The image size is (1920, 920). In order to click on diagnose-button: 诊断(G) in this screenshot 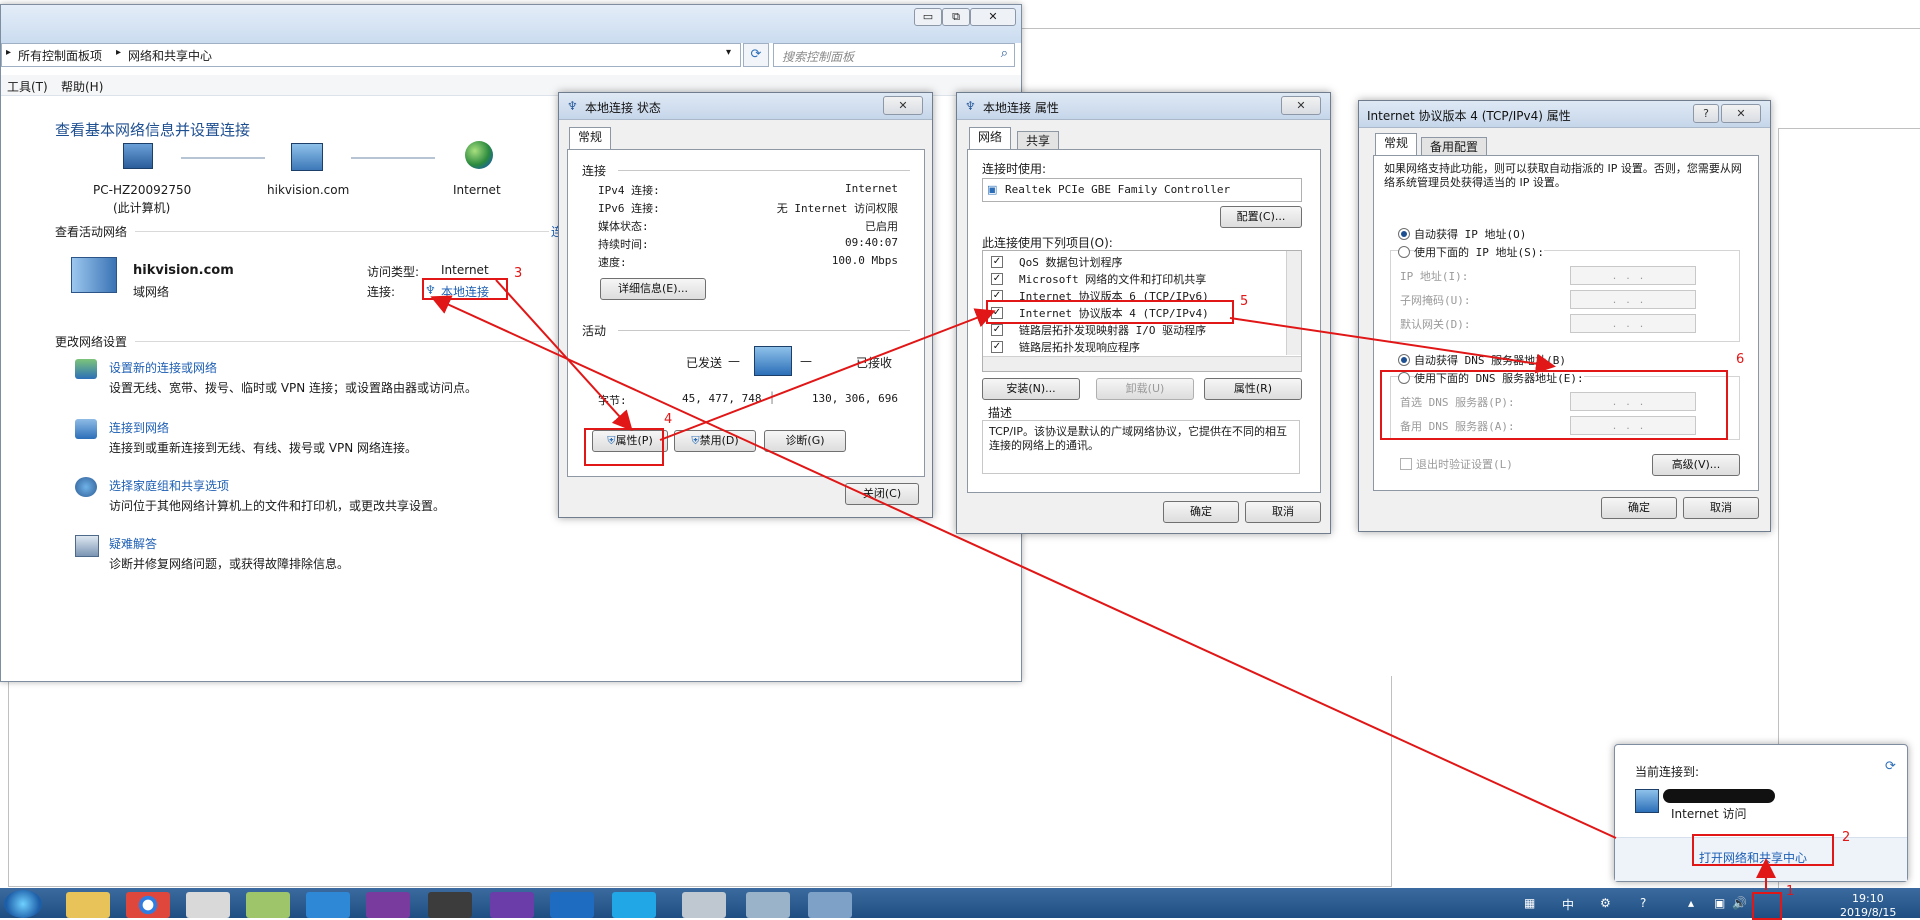, I will do `click(805, 441)`.